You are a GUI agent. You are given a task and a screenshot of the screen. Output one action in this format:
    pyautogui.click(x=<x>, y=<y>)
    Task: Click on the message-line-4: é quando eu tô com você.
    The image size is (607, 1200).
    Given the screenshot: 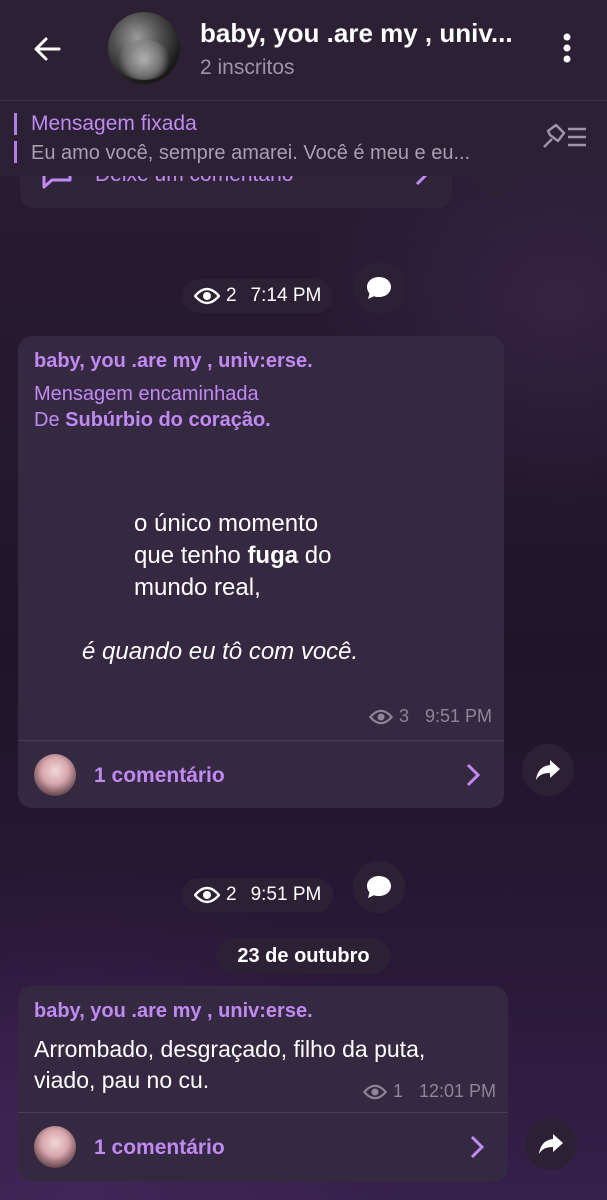 What is the action you would take?
    pyautogui.click(x=220, y=651)
    